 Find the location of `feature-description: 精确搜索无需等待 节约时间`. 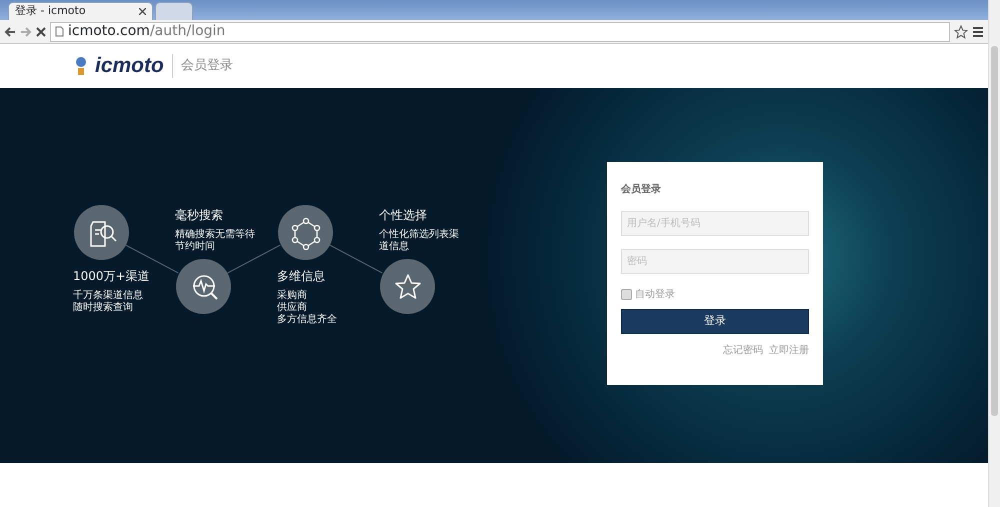

feature-description: 精确搜索无需等待 节约时间 is located at coordinates (215, 241).